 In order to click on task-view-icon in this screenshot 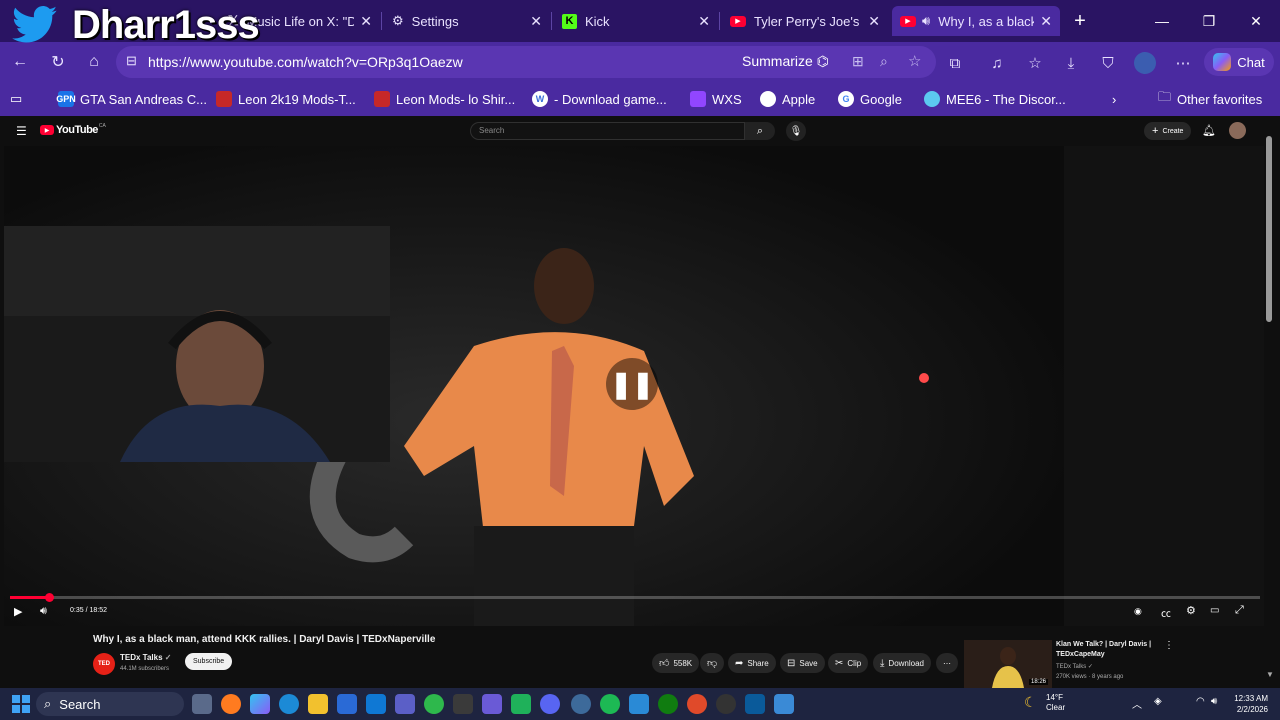, I will do `click(202, 704)`.